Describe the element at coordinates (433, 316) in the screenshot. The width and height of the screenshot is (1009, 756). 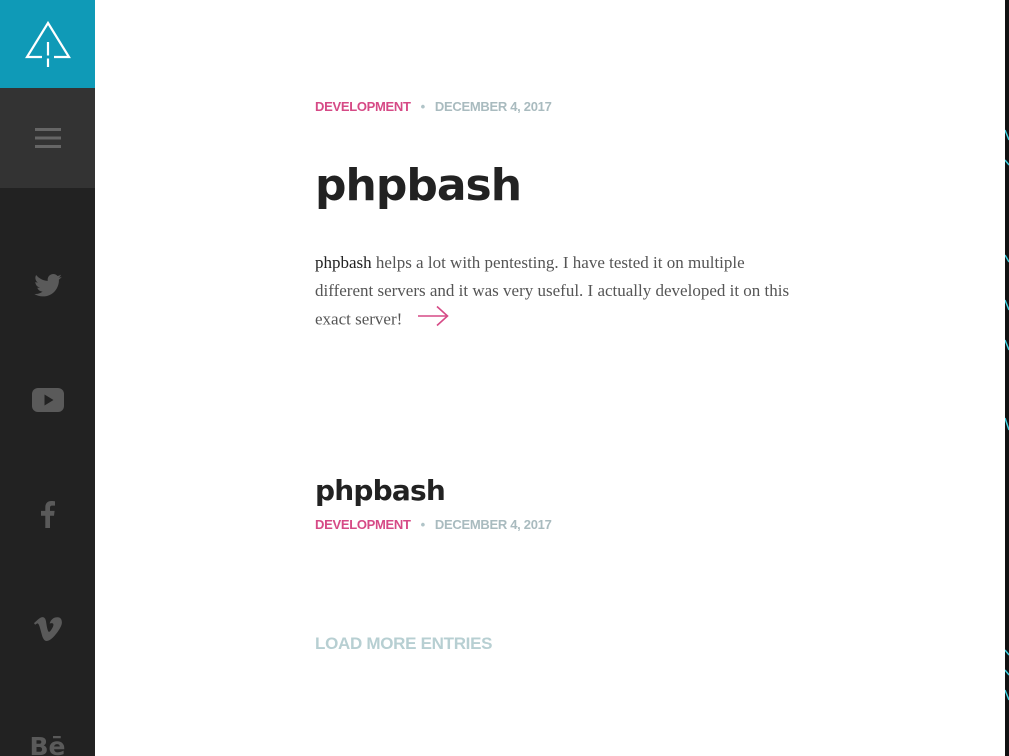
I see `arrow-right-icon` at that location.